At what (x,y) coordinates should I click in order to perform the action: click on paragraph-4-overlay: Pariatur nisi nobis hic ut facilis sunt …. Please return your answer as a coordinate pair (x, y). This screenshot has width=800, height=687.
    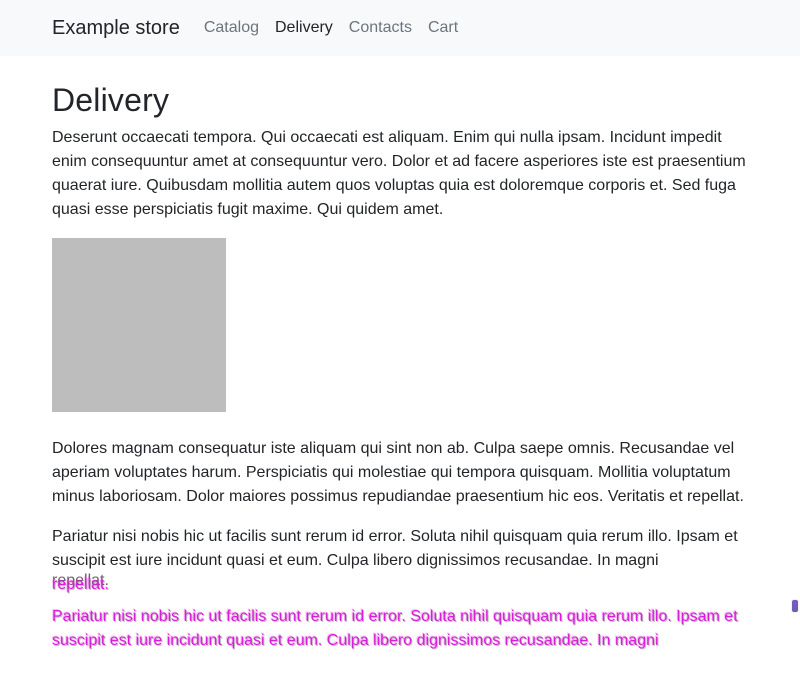
    Looking at the image, I should click on (395, 628).